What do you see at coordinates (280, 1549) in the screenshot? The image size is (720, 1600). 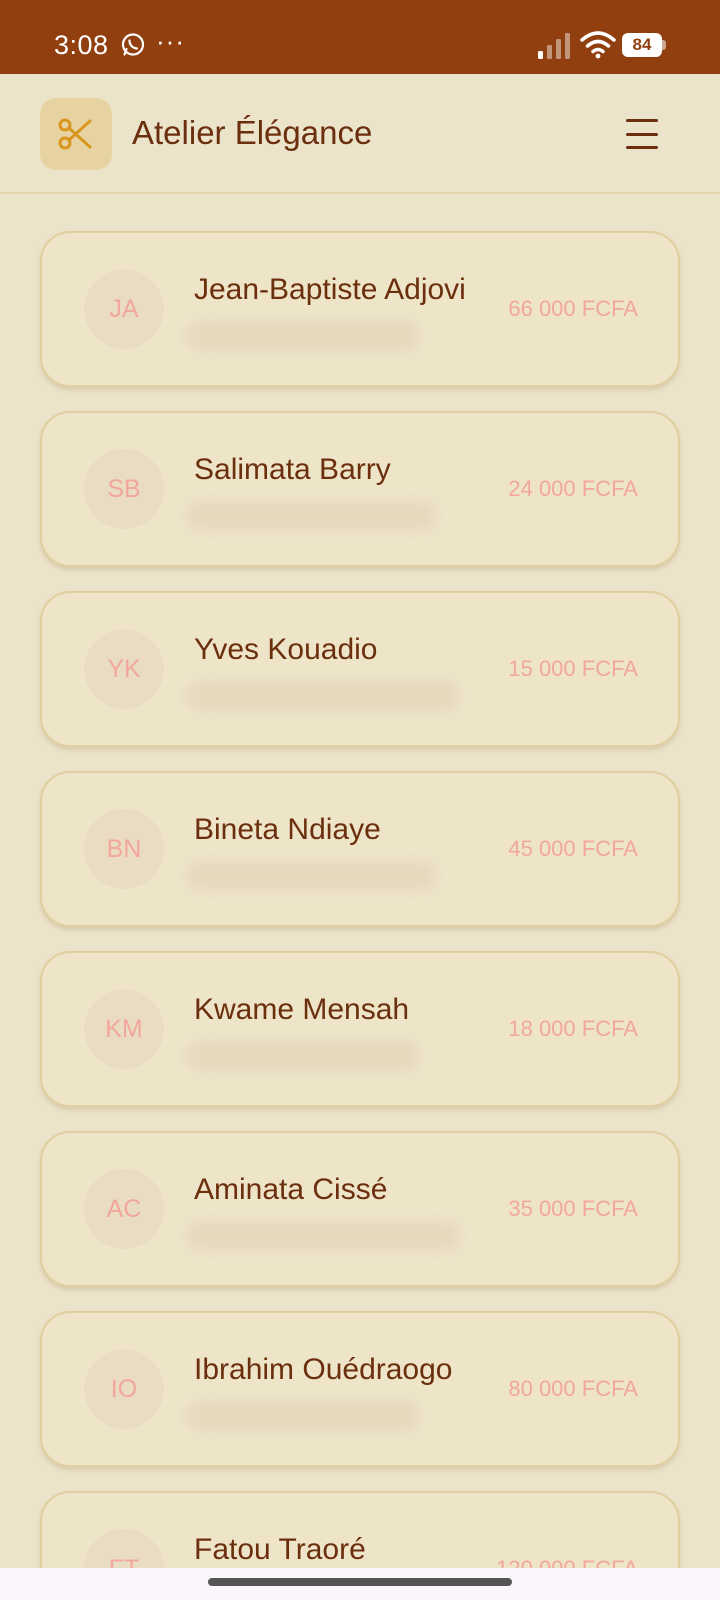 I see `client-name: Fatou Traoré` at bounding box center [280, 1549].